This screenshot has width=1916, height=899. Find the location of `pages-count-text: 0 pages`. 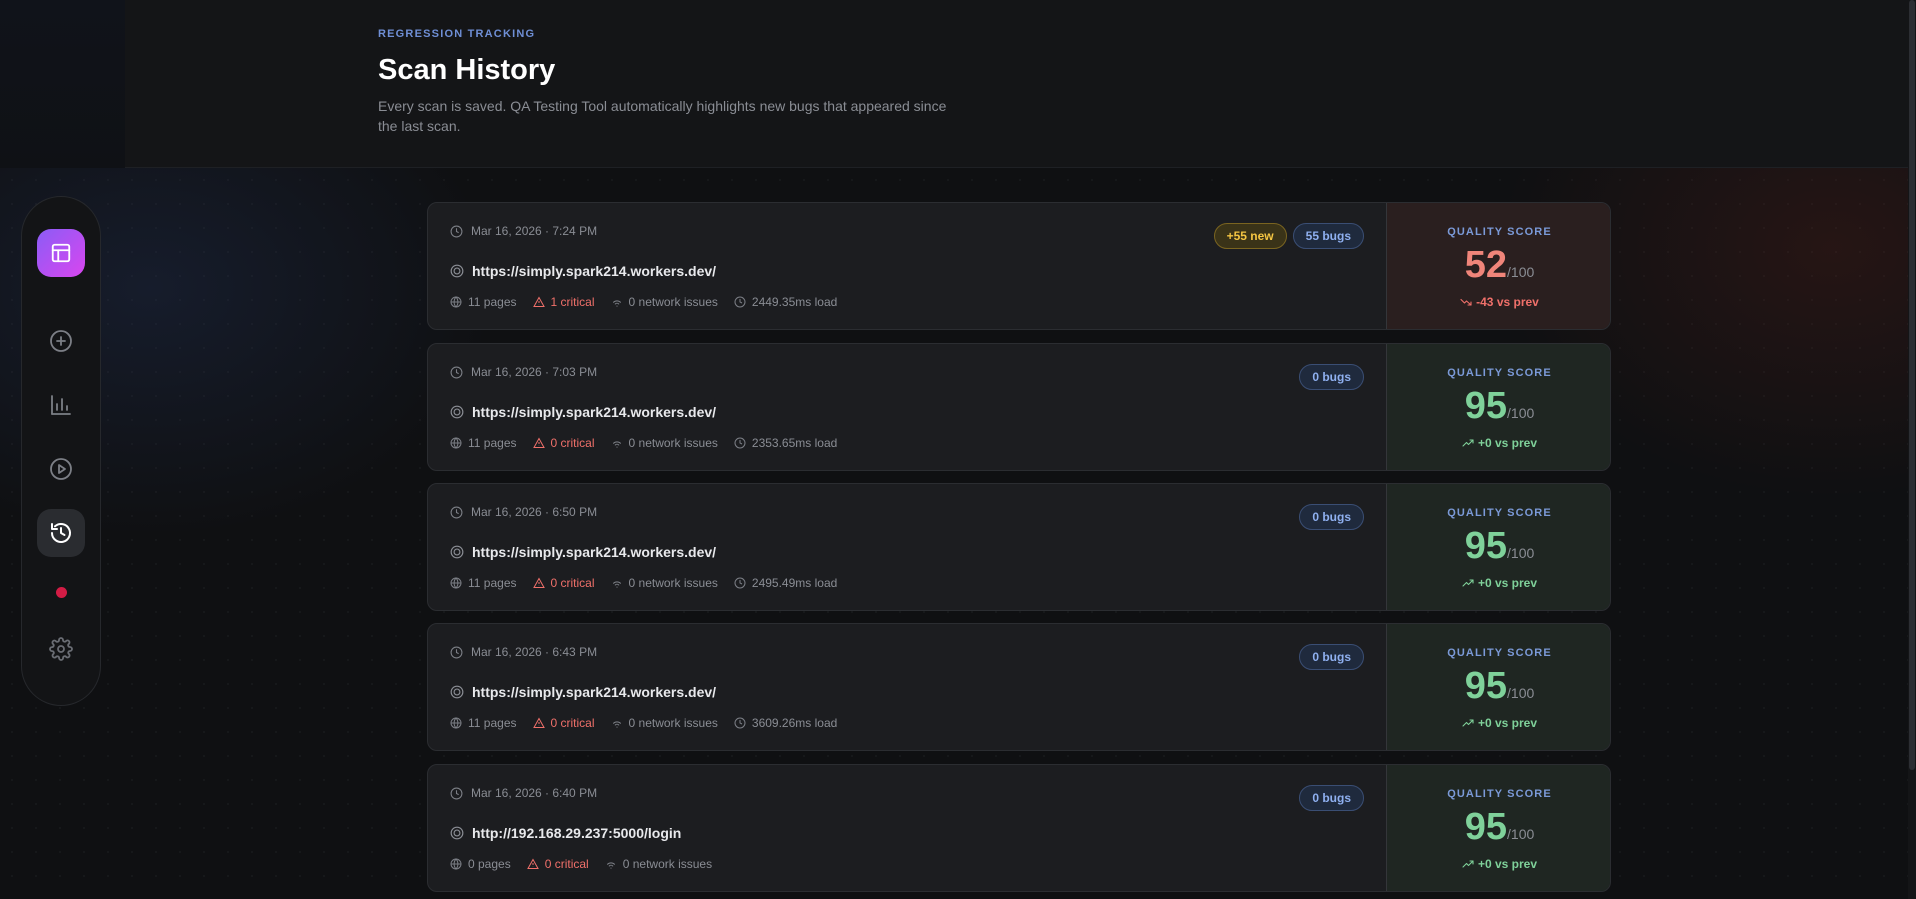

pages-count-text: 0 pages is located at coordinates (489, 864).